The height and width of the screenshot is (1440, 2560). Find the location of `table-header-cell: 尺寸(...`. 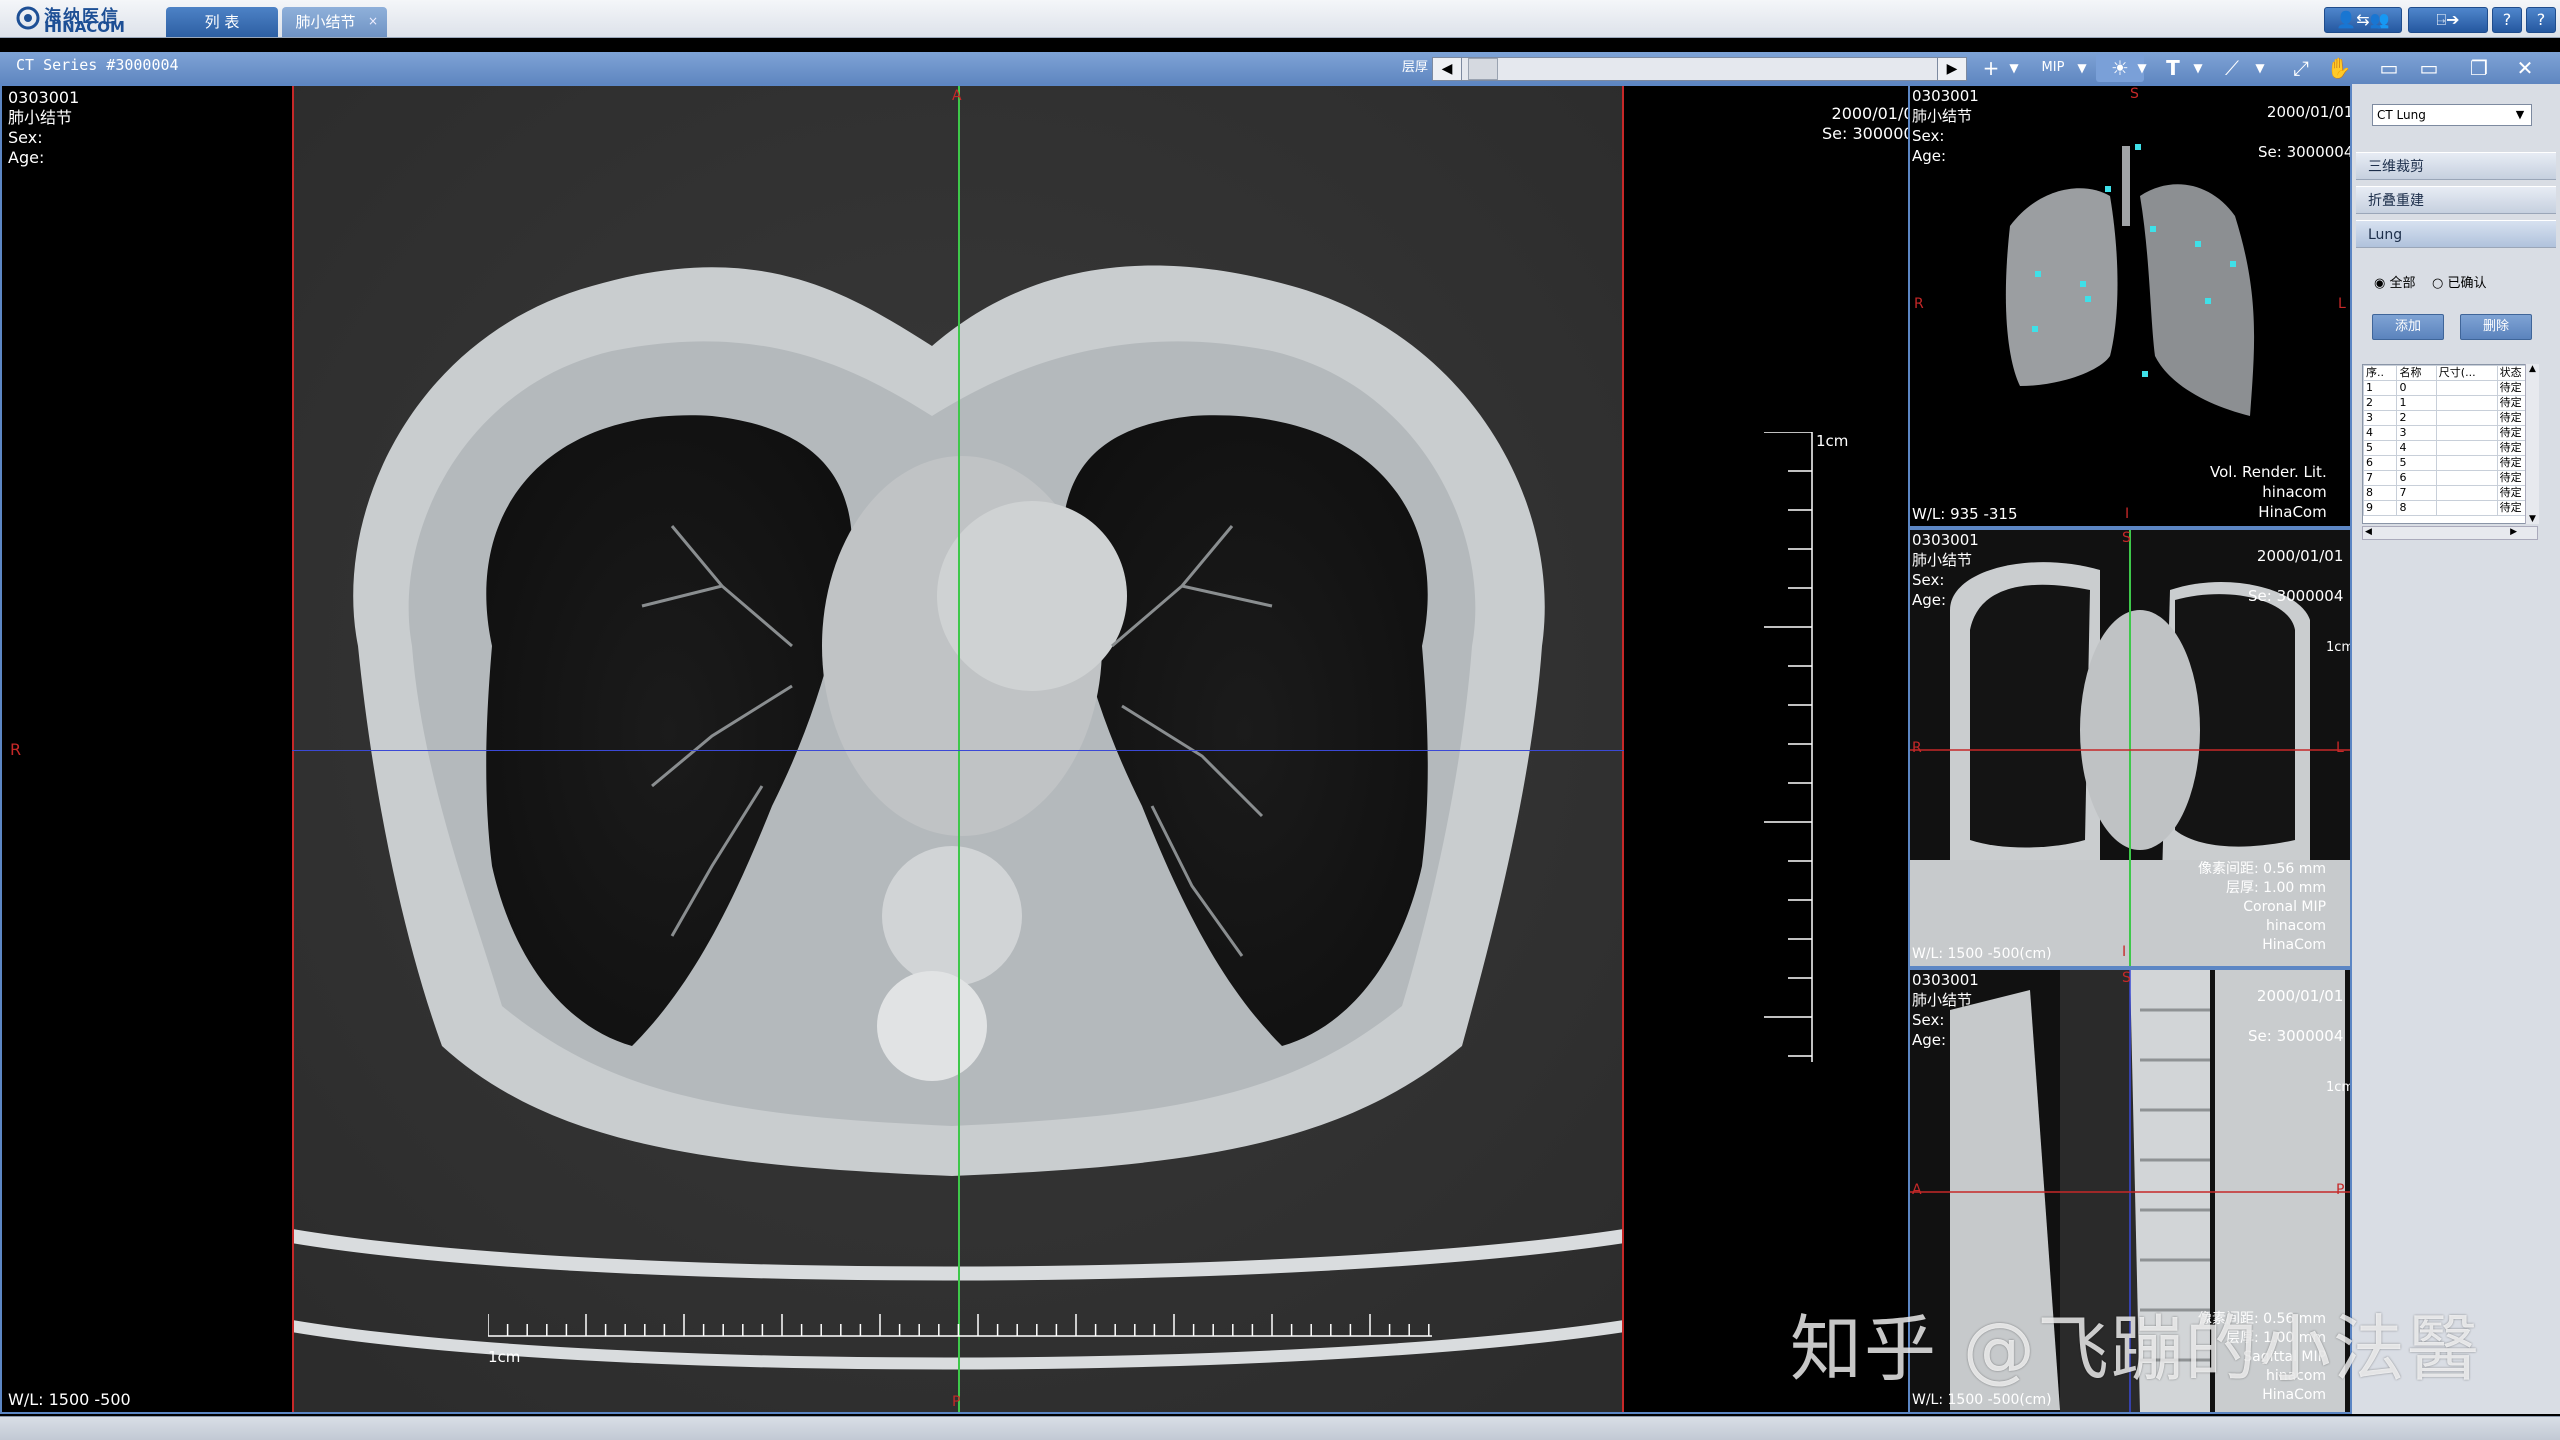

table-header-cell: 尺寸(... is located at coordinates (2466, 373).